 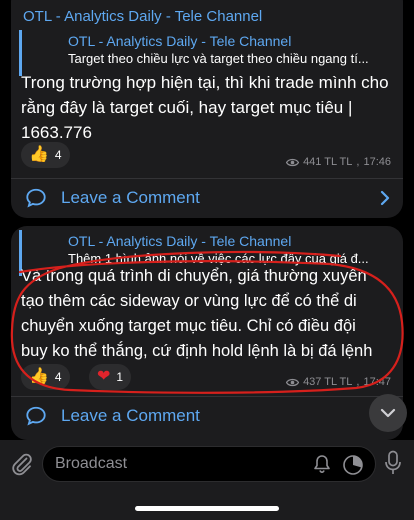 What do you see at coordinates (328, 162) in the screenshot?
I see `view-count: 441 TL TL` at bounding box center [328, 162].